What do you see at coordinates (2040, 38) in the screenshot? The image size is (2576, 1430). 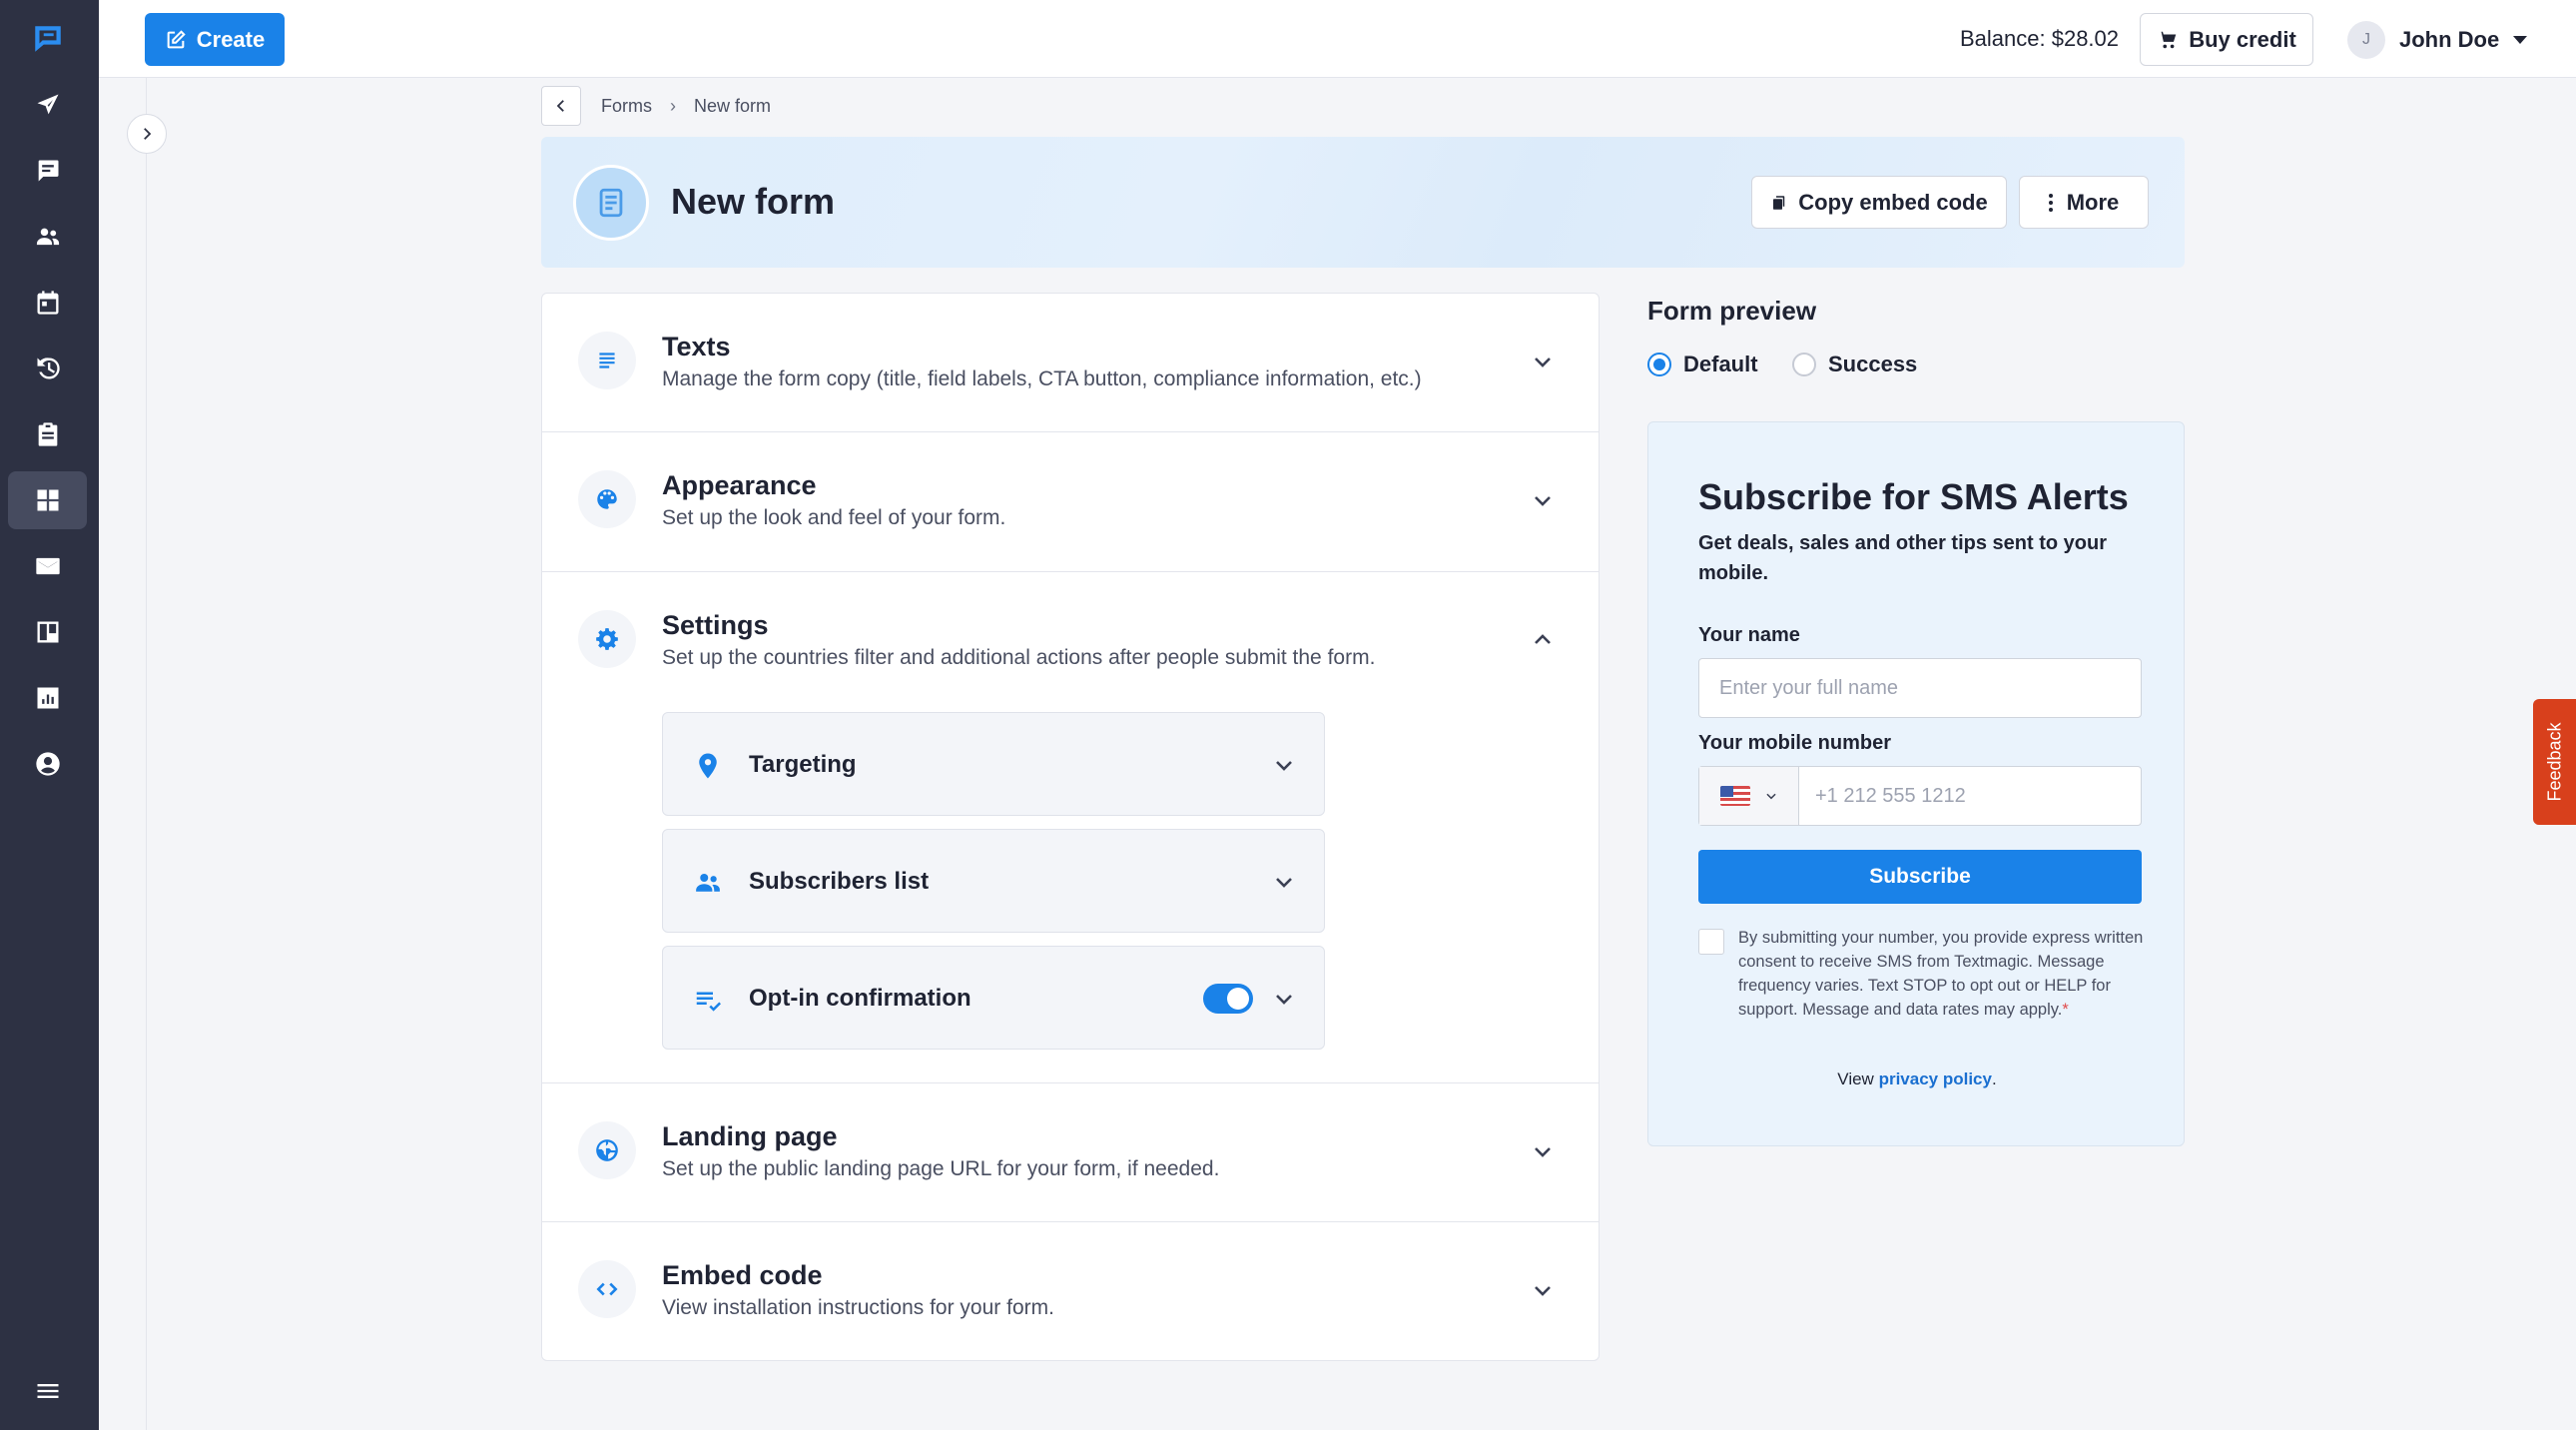 I see `balance-text: Balance: $28.02` at bounding box center [2040, 38].